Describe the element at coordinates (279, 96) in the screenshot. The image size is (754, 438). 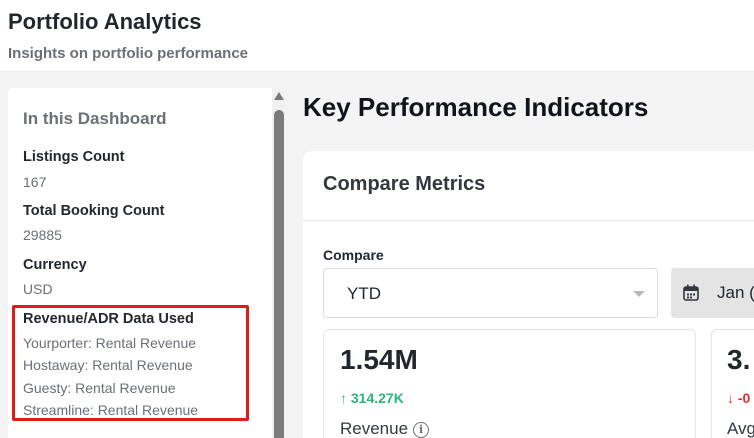
I see `scroll-up-arrow-icon` at that location.